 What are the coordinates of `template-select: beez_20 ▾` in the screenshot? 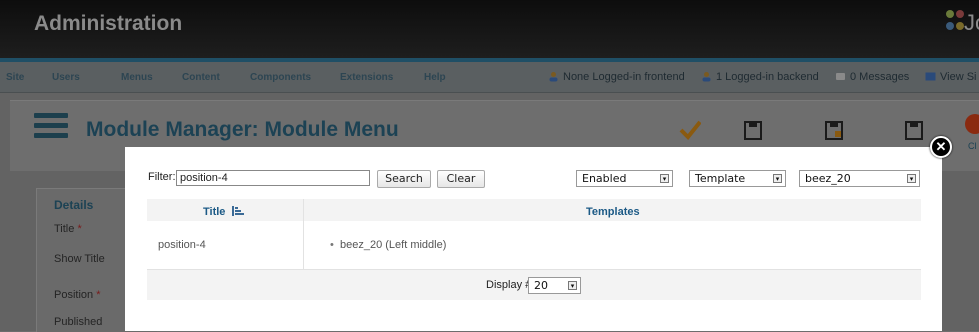 It's located at (859, 178).